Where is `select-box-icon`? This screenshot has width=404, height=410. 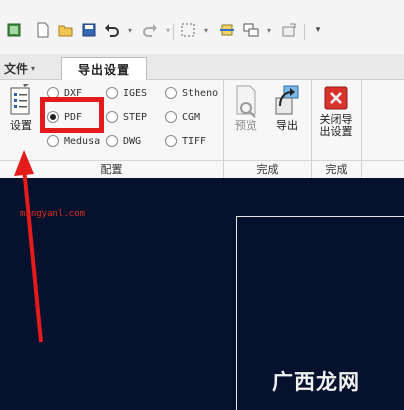 select-box-icon is located at coordinates (188, 30).